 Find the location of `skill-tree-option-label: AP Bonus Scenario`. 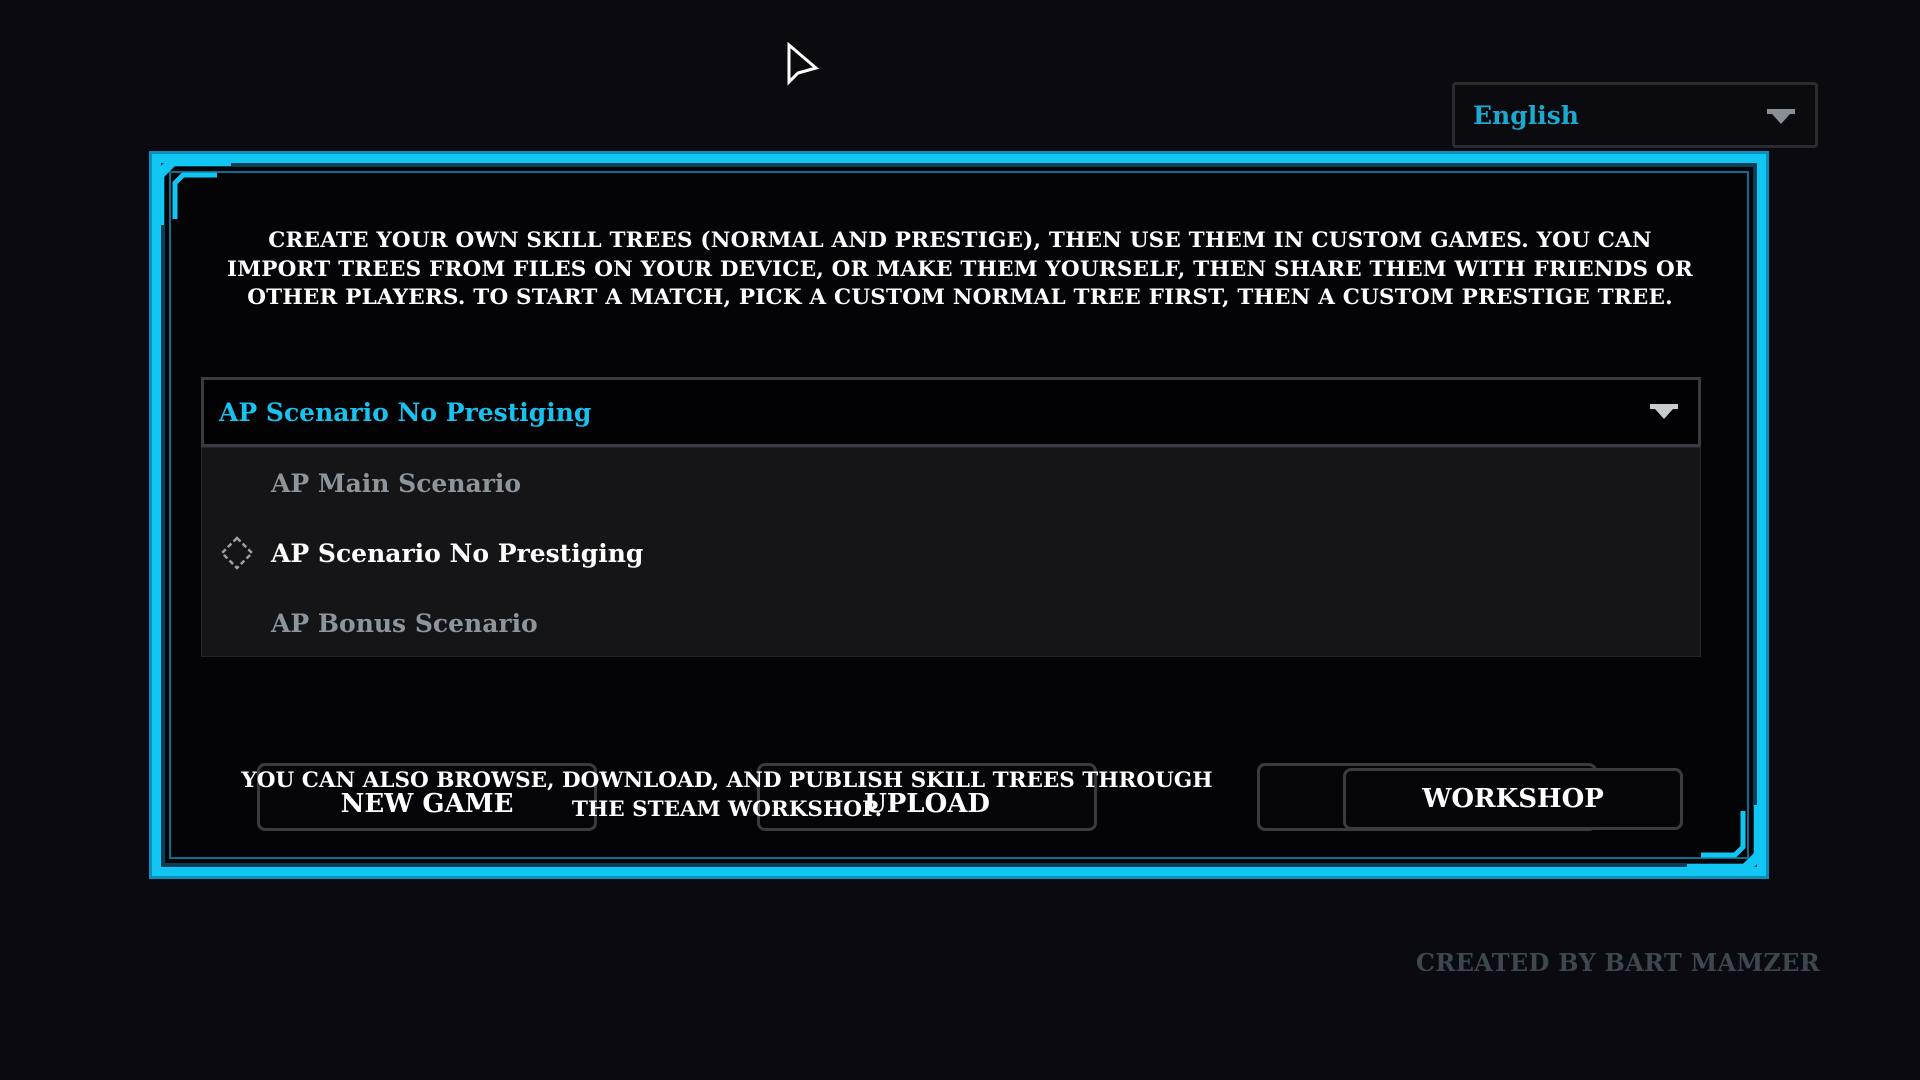

skill-tree-option-label: AP Bonus Scenario is located at coordinates (404, 623).